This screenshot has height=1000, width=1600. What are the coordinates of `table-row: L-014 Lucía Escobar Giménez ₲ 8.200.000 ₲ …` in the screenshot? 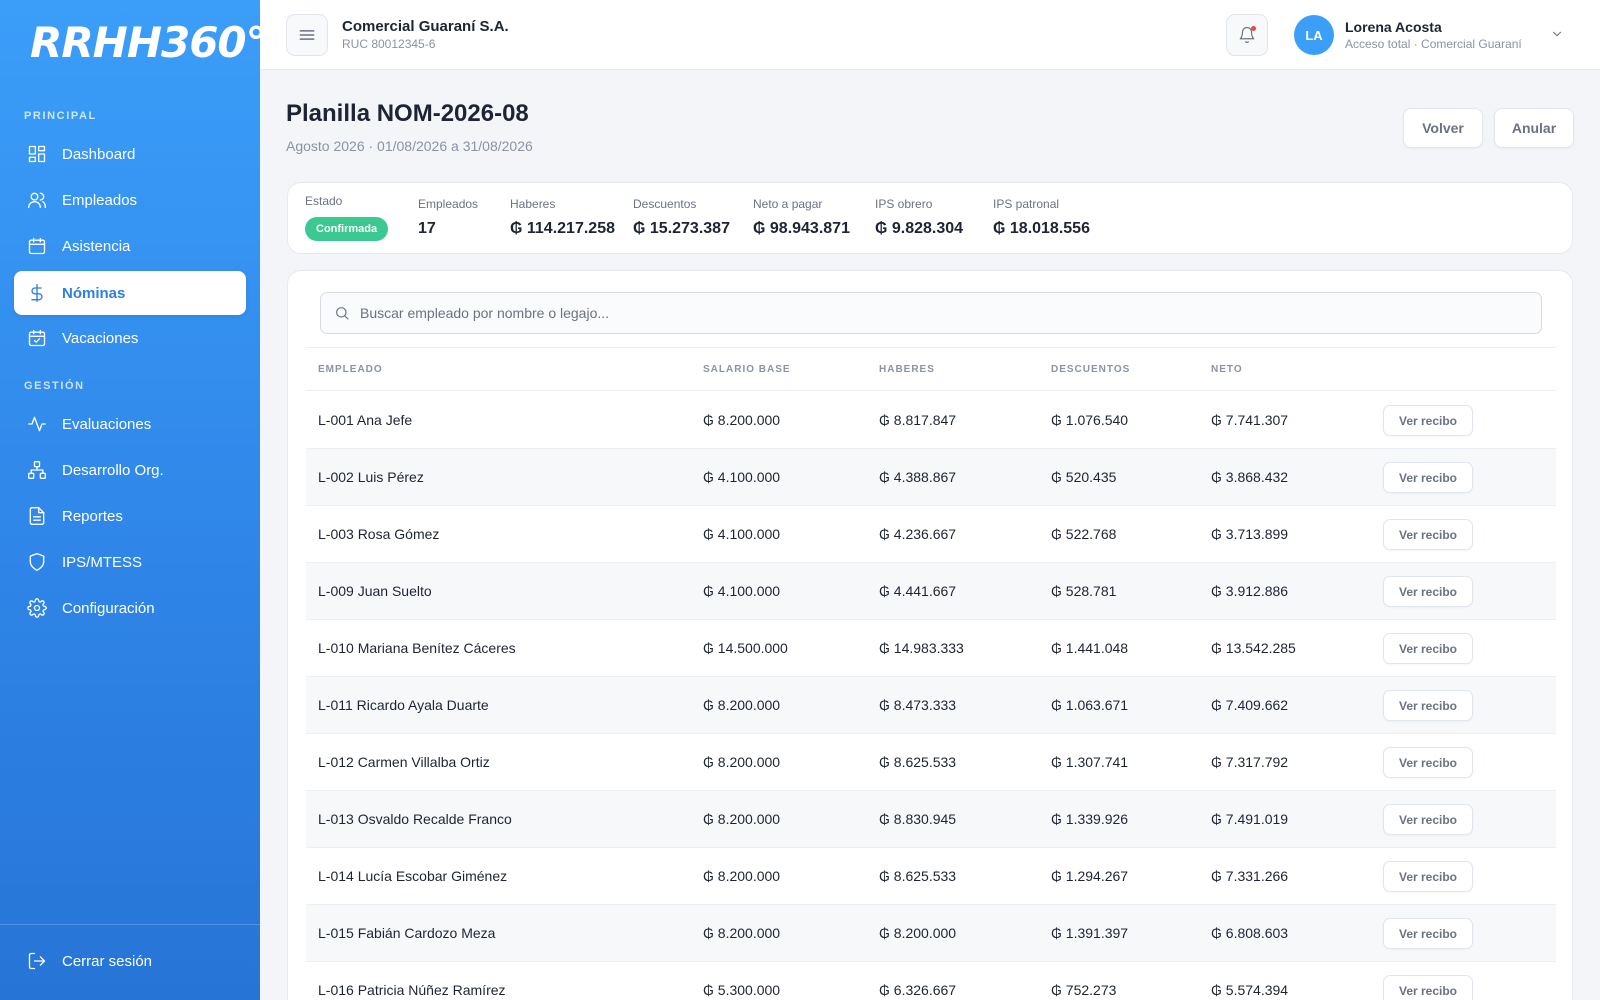 It's located at (931, 876).